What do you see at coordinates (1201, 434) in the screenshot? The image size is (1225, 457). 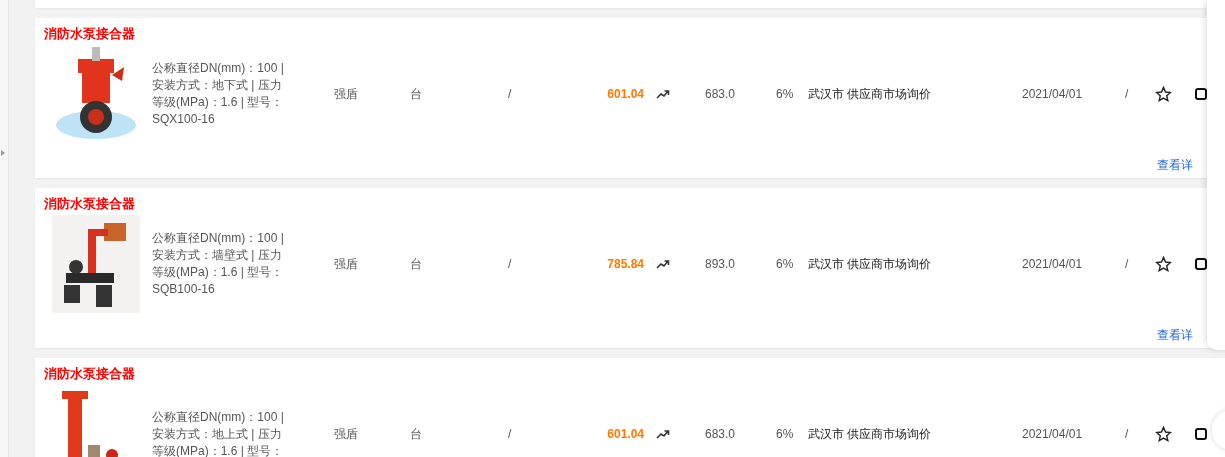 I see `checkbox-icon` at bounding box center [1201, 434].